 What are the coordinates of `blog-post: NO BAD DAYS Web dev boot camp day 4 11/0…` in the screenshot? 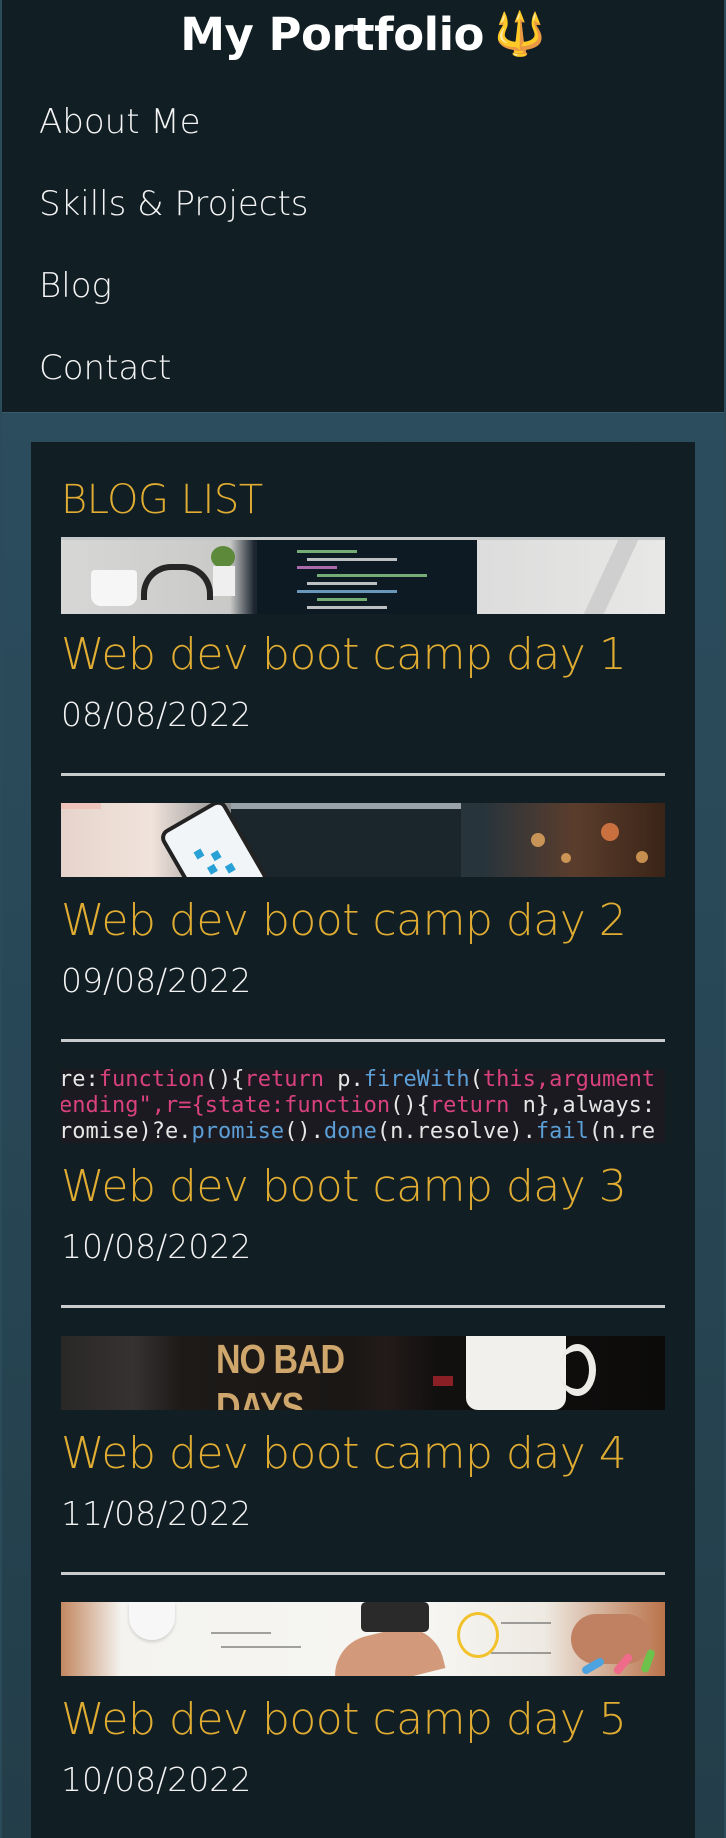 It's located at (363, 1456).